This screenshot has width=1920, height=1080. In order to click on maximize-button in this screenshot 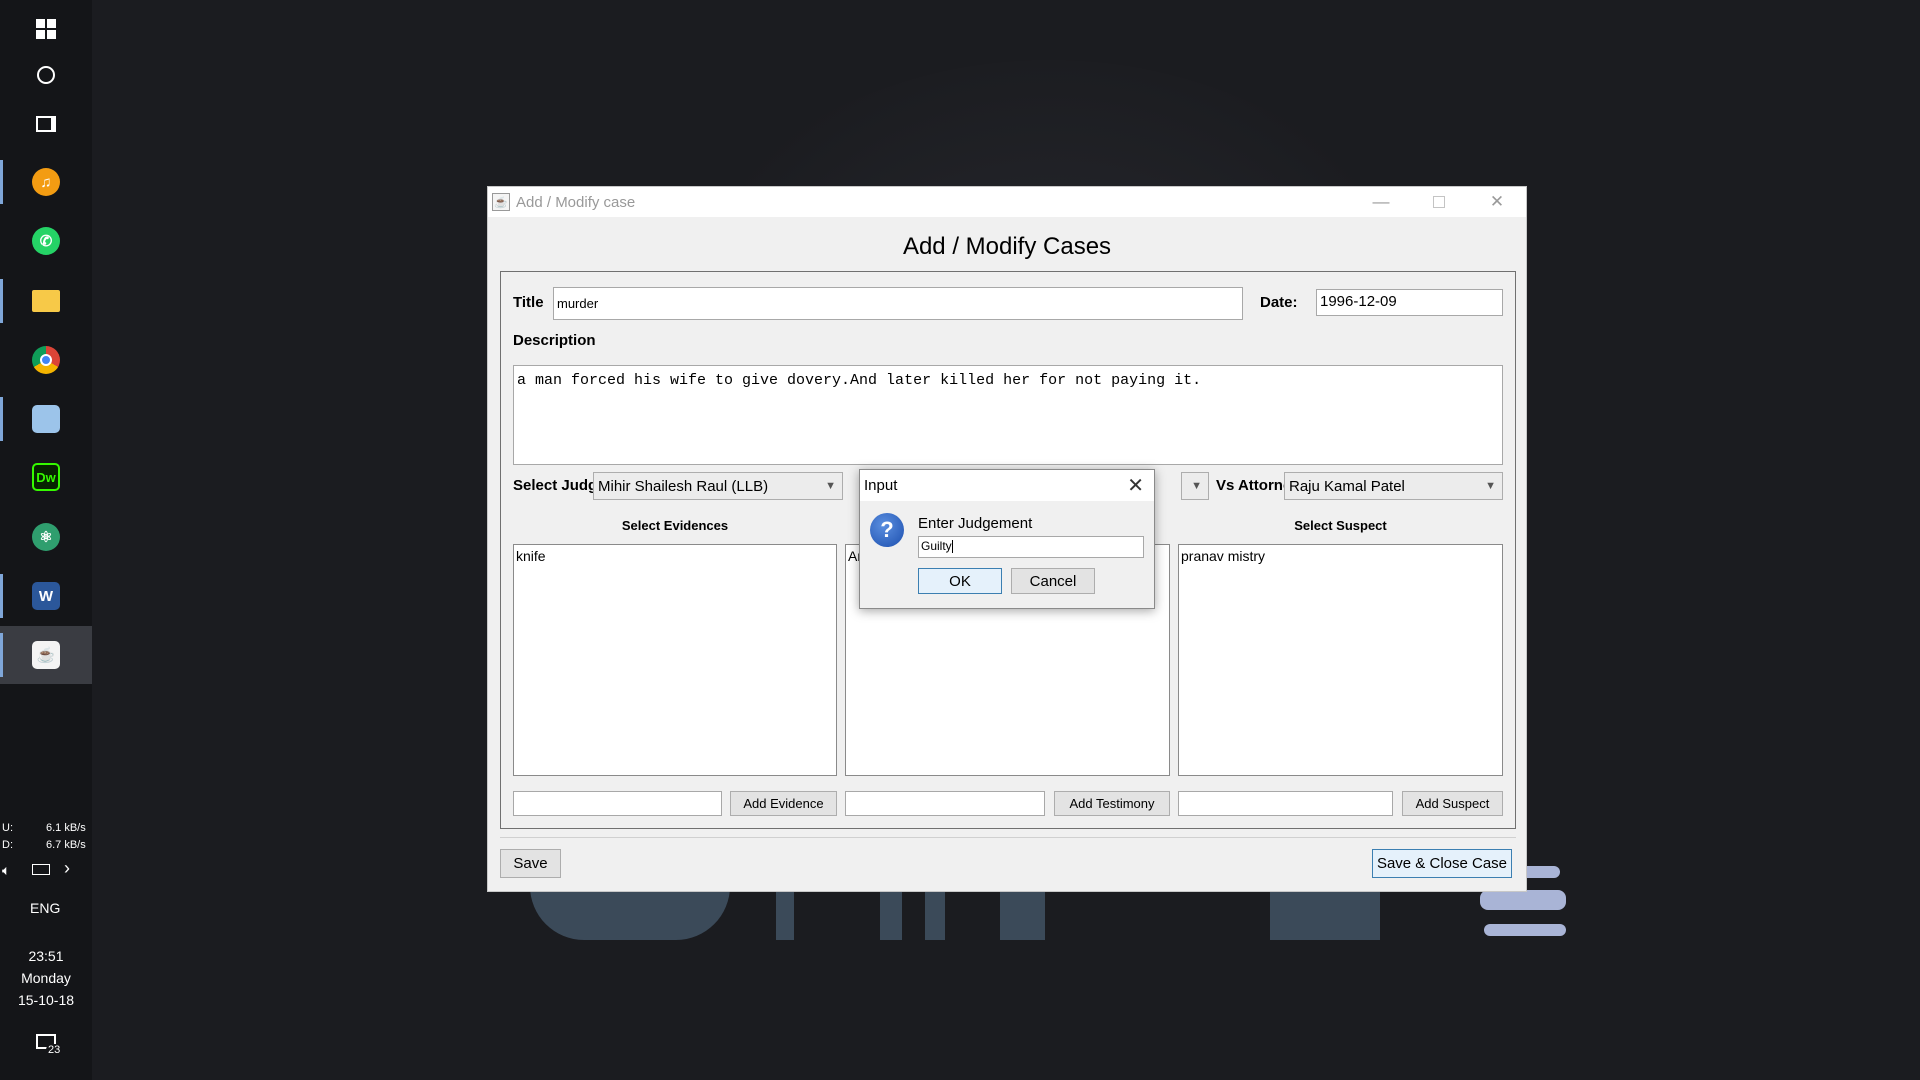, I will do `click(1439, 202)`.